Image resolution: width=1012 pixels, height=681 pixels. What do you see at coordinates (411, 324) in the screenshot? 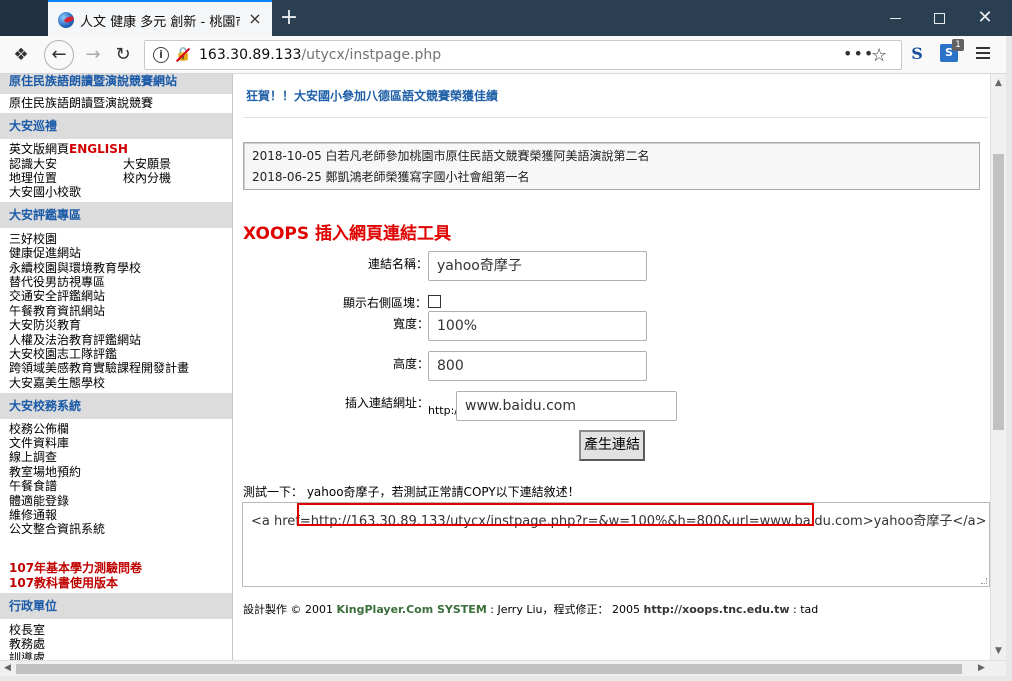
I see `width-label: 寬度：` at bounding box center [411, 324].